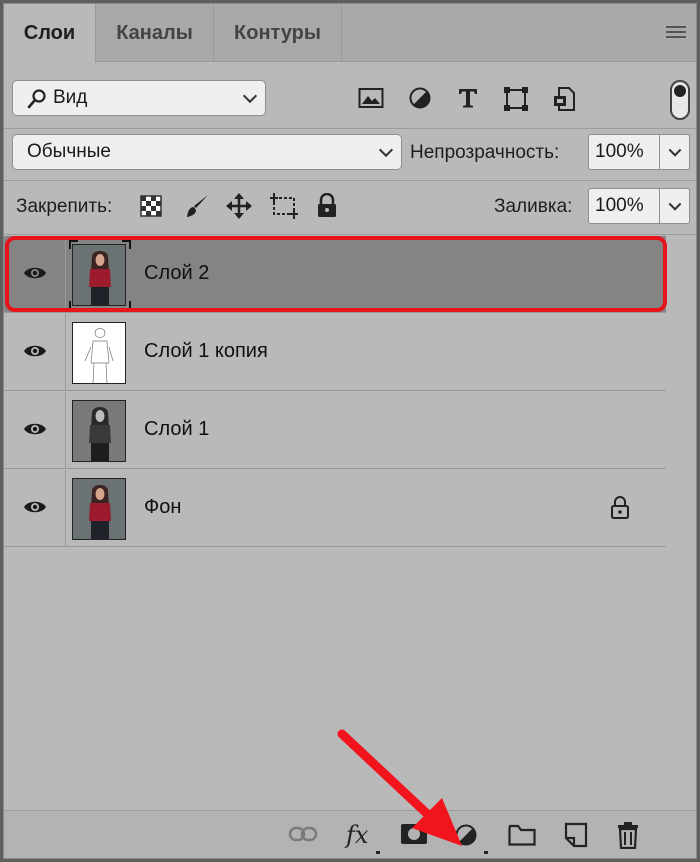  What do you see at coordinates (371, 98) in the screenshot?
I see `image-filter-icon` at bounding box center [371, 98].